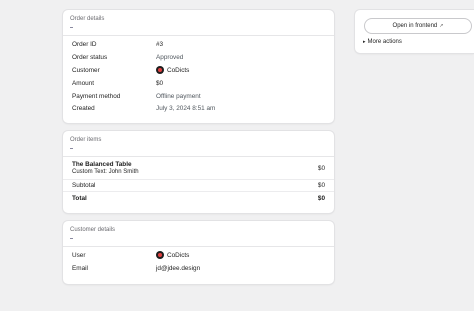 The height and width of the screenshot is (311, 474). Describe the element at coordinates (96, 96) in the screenshot. I see `payment-method-label: Payment method` at that location.